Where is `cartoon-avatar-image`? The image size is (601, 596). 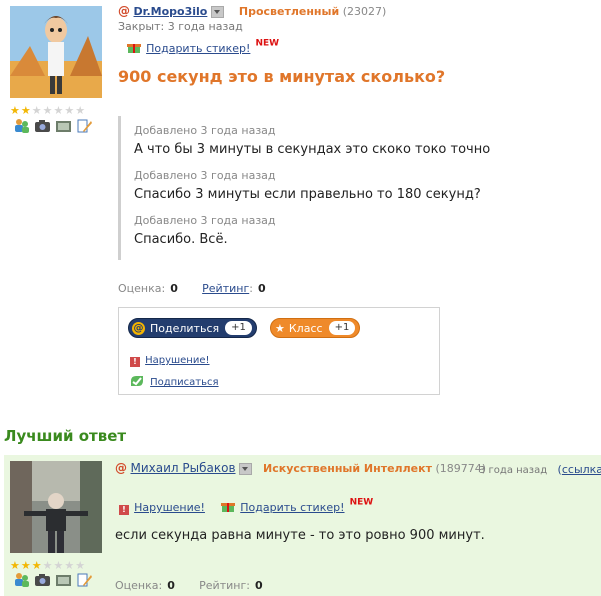 cartoon-avatar-image is located at coordinates (56, 52).